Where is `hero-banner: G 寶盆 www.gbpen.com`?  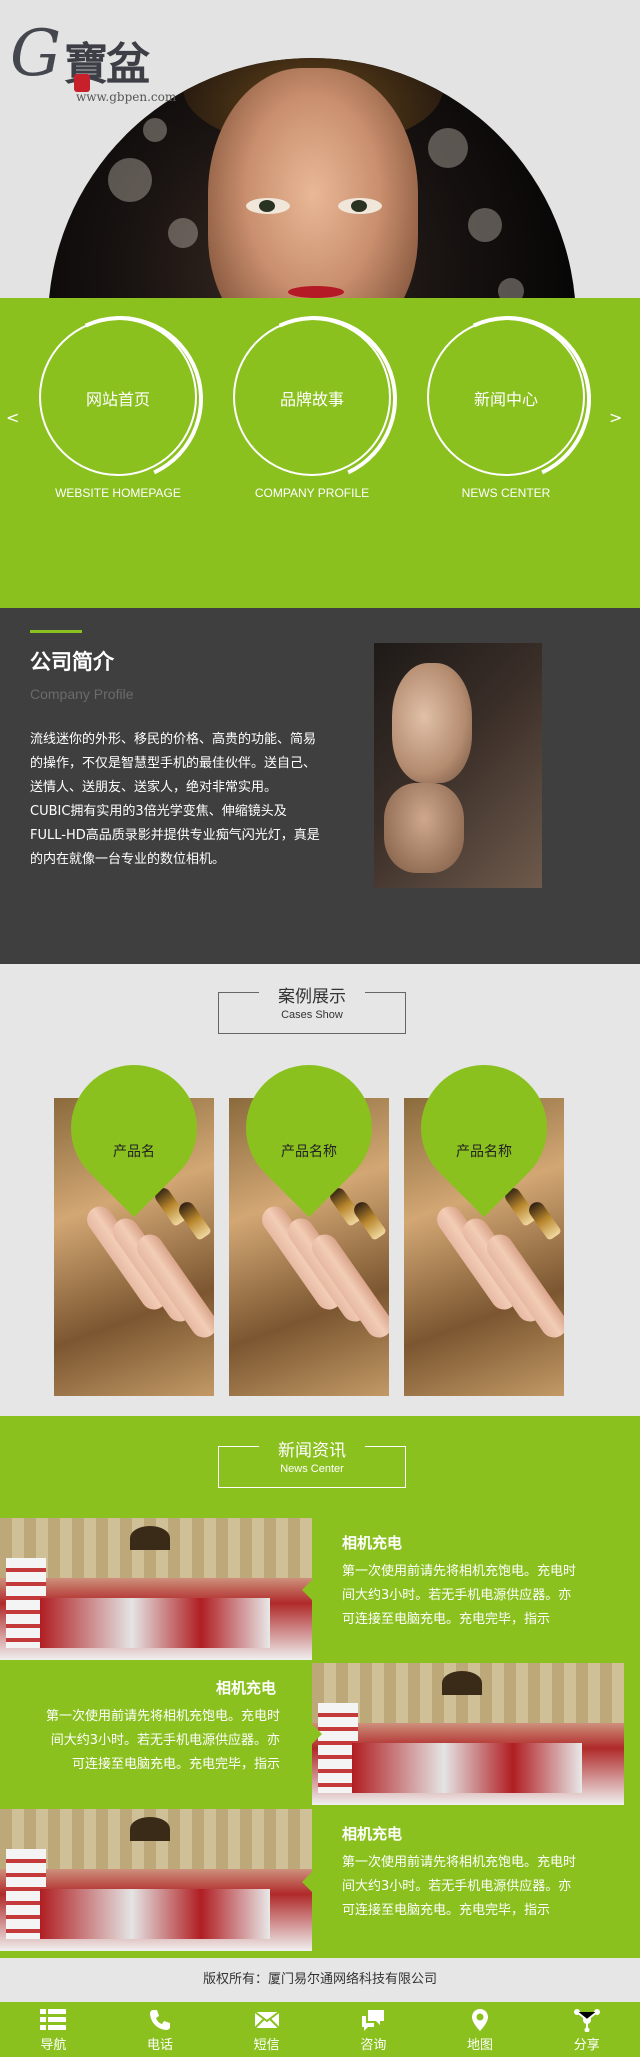 hero-banner: G 寶盆 www.gbpen.com is located at coordinates (320, 149).